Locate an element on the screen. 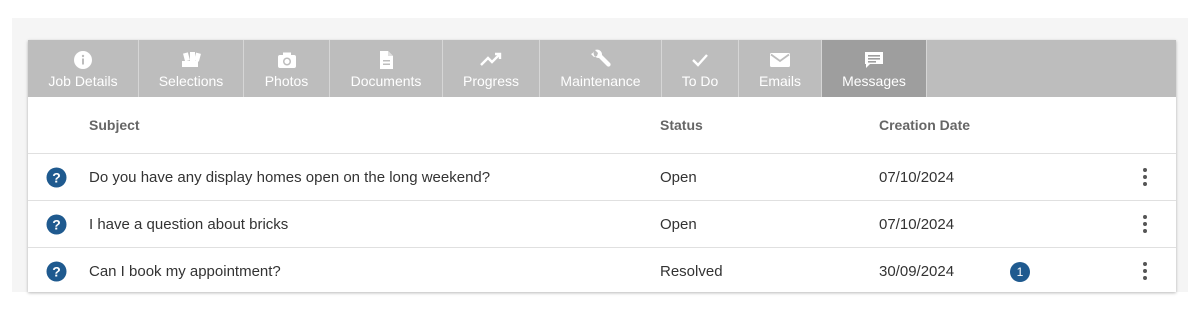 The image size is (1200, 310). tab-emails: Emails is located at coordinates (780, 68).